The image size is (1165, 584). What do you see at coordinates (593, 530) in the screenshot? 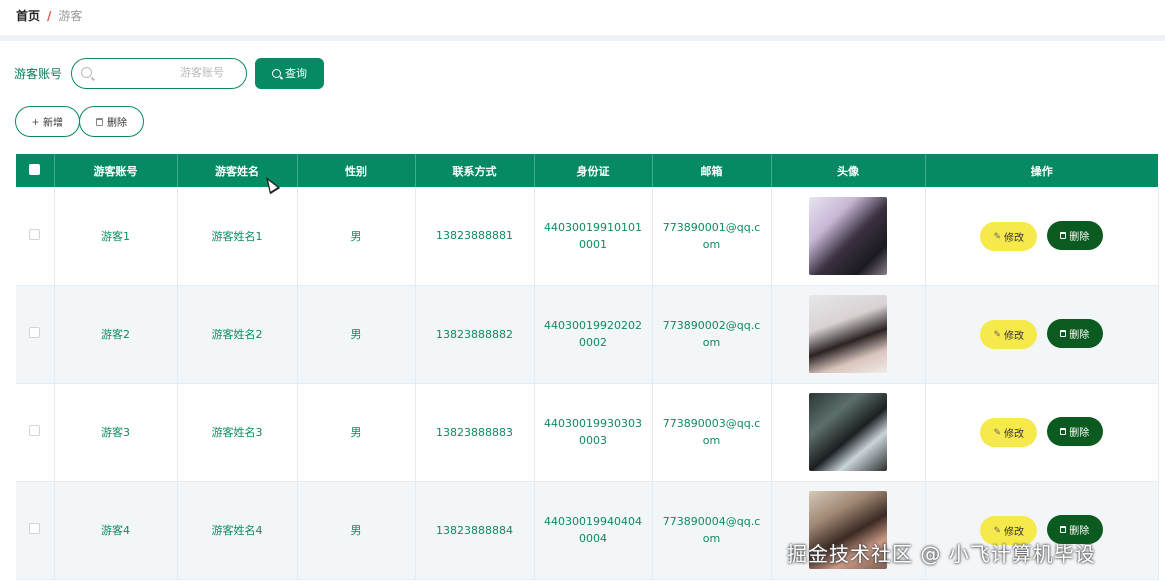
I see `cell-id-card: 440300199404040004` at bounding box center [593, 530].